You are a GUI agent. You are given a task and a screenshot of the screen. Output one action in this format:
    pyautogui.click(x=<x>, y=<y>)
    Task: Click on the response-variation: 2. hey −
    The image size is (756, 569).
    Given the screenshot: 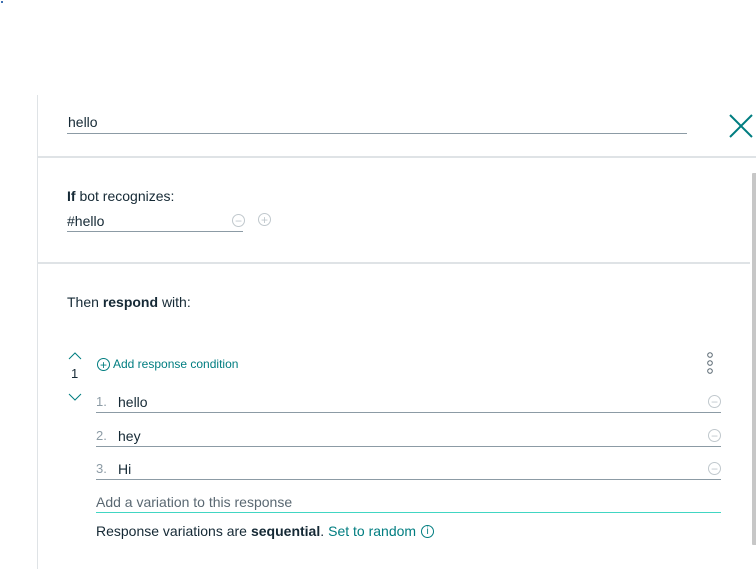 What is the action you would take?
    pyautogui.click(x=408, y=436)
    